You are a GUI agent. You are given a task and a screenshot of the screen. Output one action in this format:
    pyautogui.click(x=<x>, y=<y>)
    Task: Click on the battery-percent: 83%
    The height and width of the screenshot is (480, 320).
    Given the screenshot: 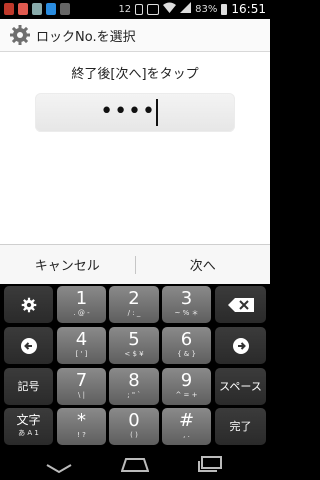 What is the action you would take?
    pyautogui.click(x=206, y=9)
    